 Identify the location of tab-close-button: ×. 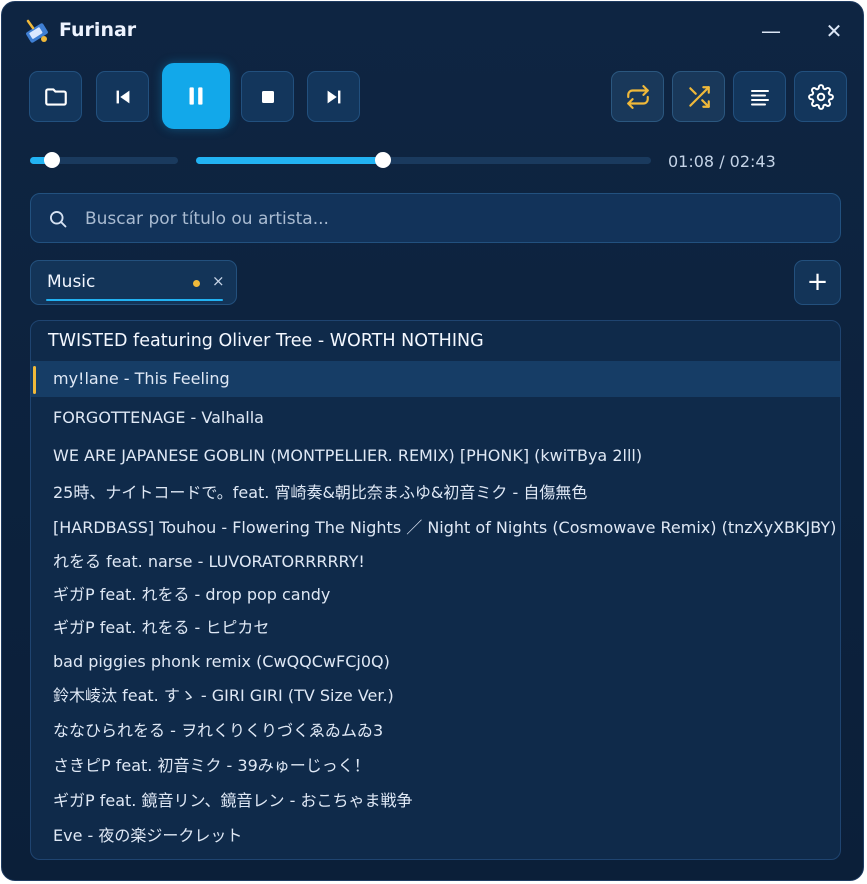
(218, 281).